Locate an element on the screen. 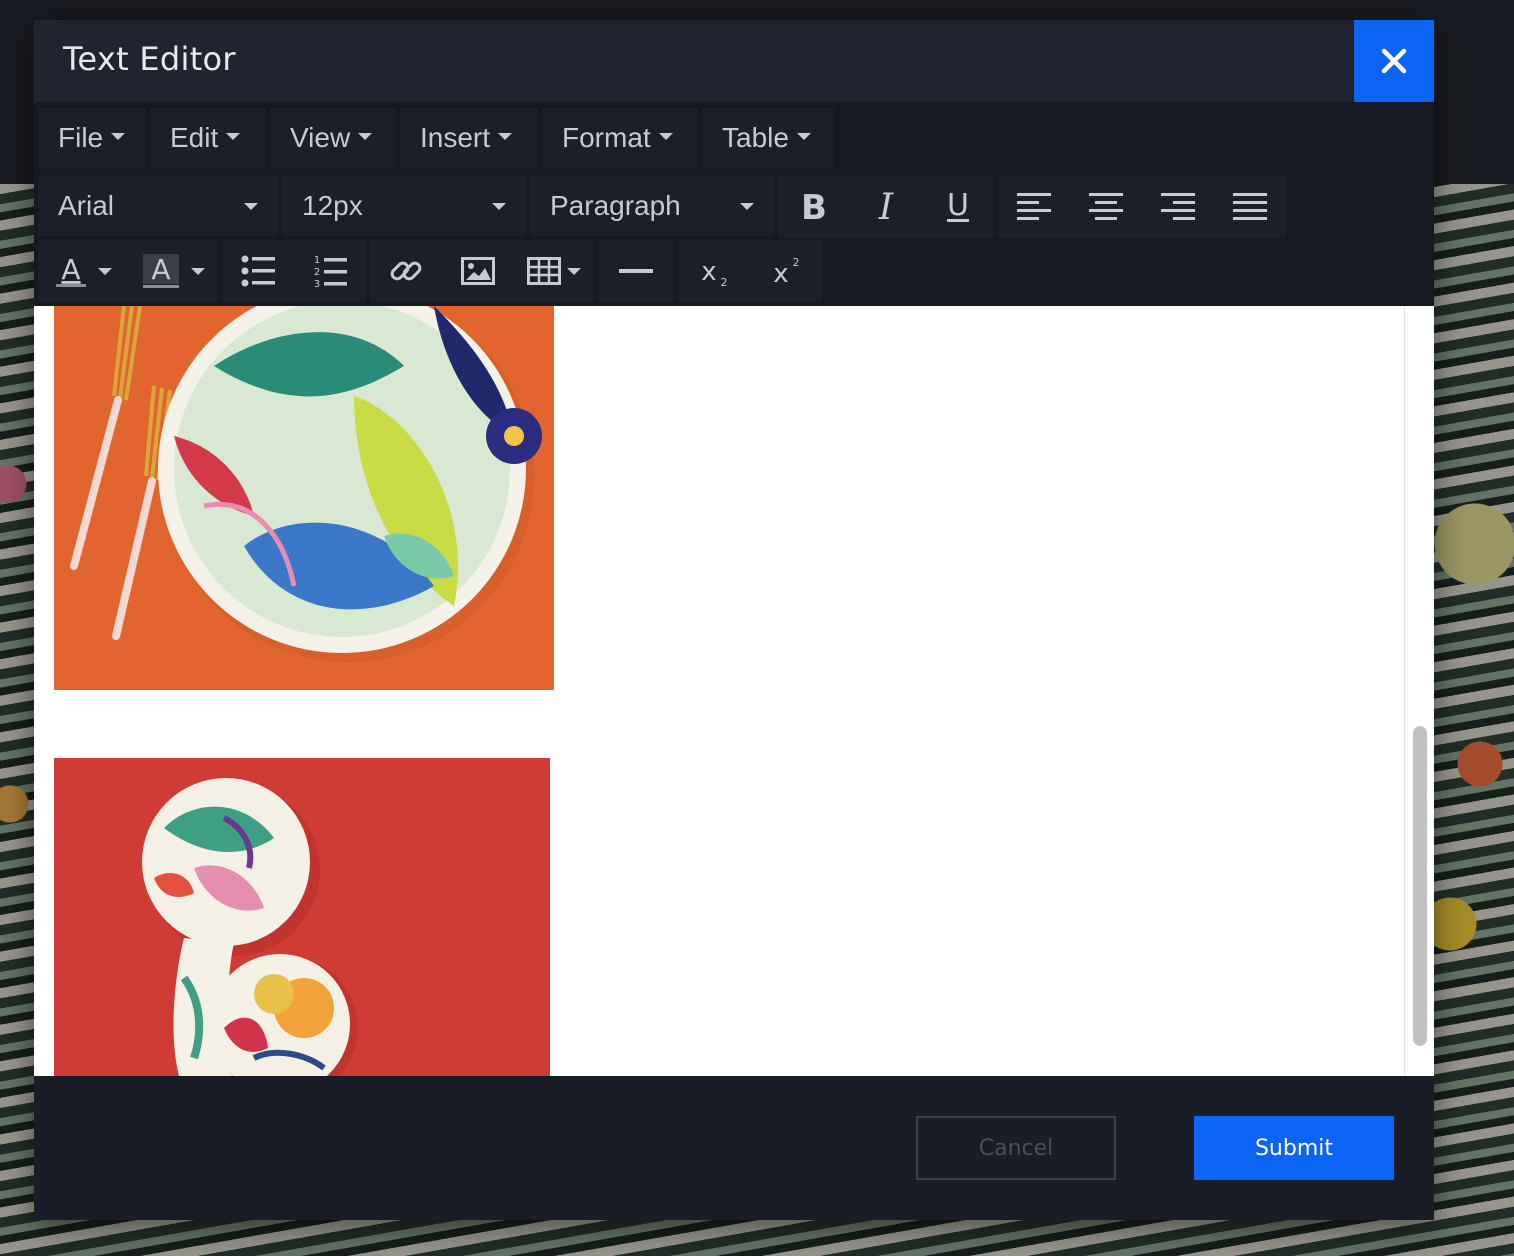  horizontal-rule-button is located at coordinates (636, 271).